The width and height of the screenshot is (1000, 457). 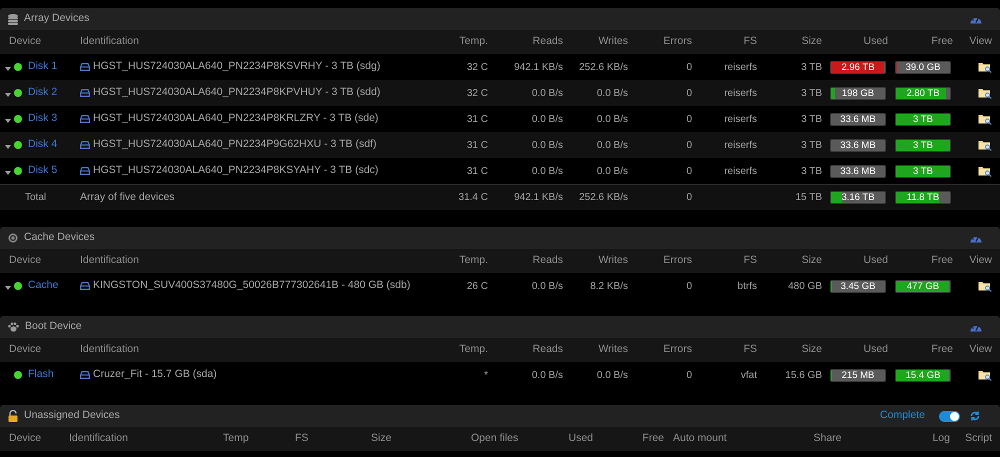 I want to click on column-header: Share, so click(x=827, y=438).